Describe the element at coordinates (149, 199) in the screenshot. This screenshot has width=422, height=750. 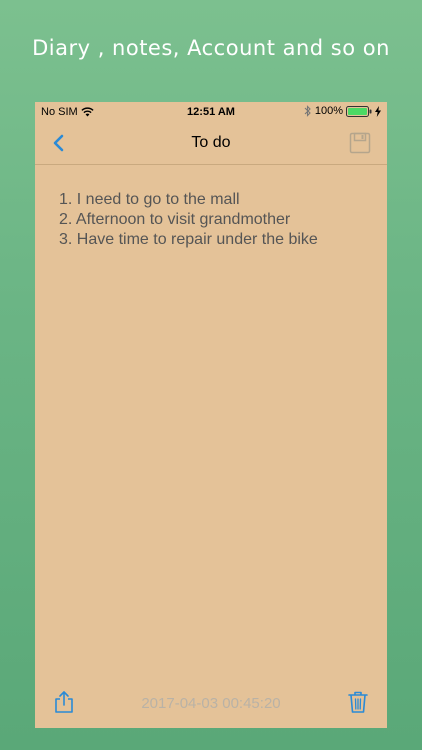
I see `note-line: 1. I need to go to the mall` at that location.